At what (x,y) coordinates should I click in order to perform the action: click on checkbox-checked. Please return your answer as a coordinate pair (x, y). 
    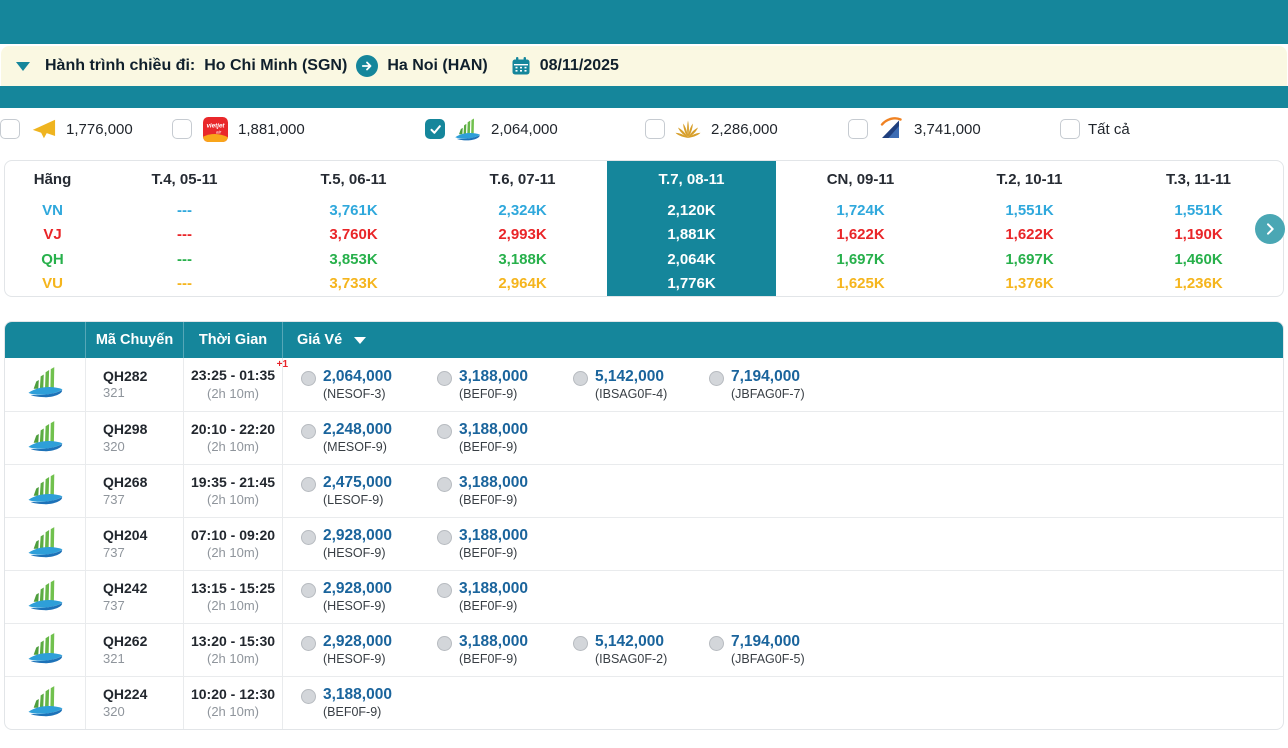
    Looking at the image, I should click on (435, 129).